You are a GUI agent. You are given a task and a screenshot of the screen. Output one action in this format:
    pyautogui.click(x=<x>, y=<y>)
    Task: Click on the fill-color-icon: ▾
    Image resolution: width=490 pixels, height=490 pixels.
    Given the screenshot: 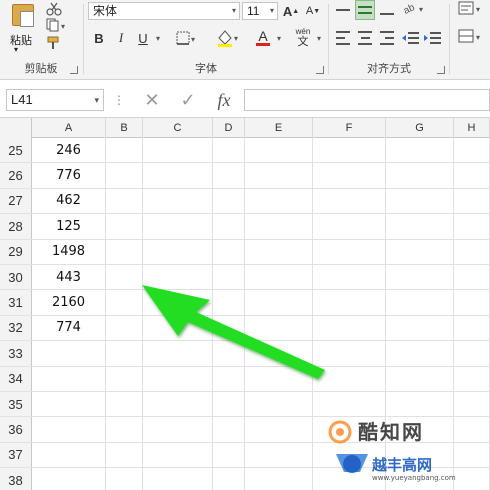 What is the action you would take?
    pyautogui.click(x=229, y=38)
    